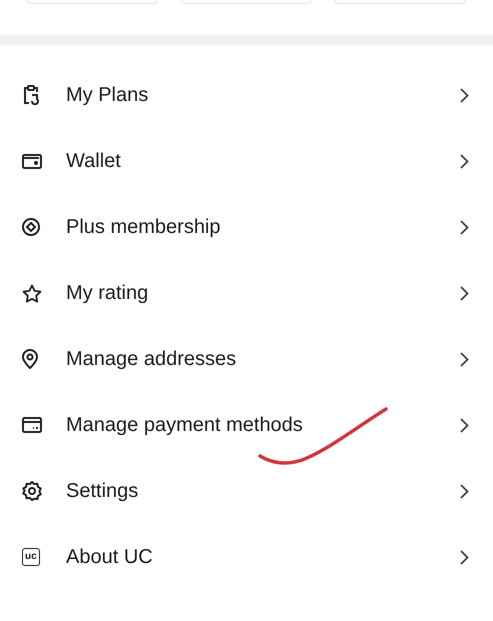 The width and height of the screenshot is (493, 621). What do you see at coordinates (246, 557) in the screenshot?
I see `menu-item: uc About UC` at bounding box center [246, 557].